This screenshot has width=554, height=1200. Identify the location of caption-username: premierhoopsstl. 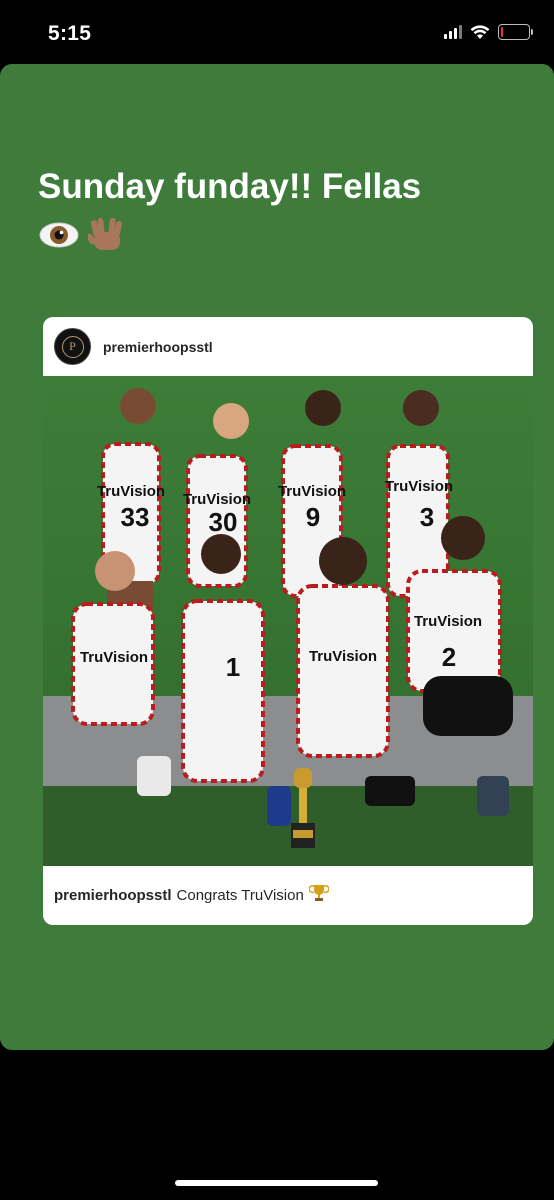
(113, 895).